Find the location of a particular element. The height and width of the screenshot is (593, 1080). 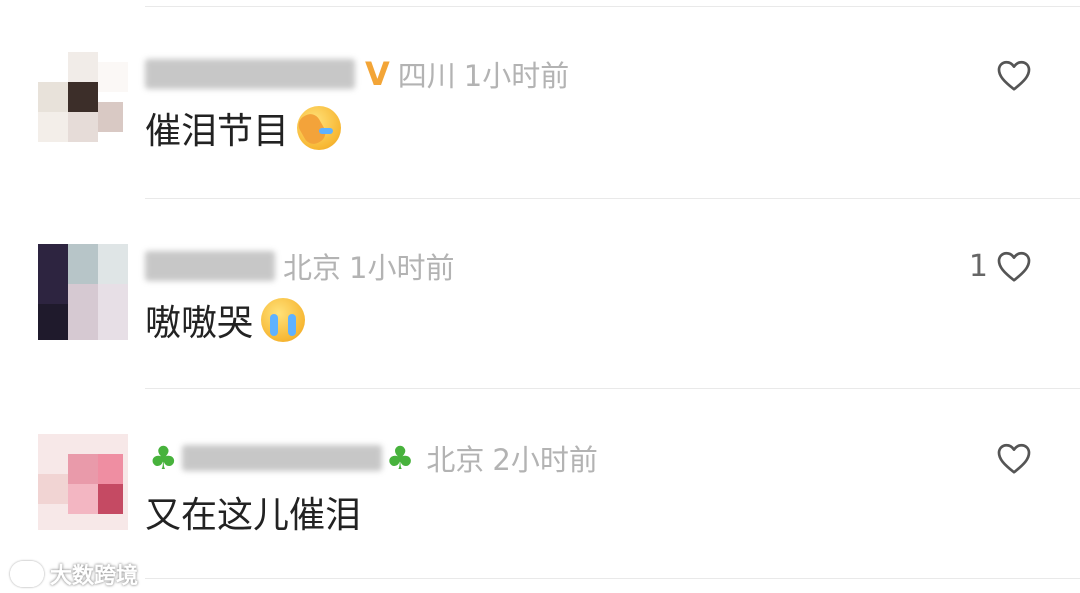

like-count: 1 is located at coordinates (978, 266).